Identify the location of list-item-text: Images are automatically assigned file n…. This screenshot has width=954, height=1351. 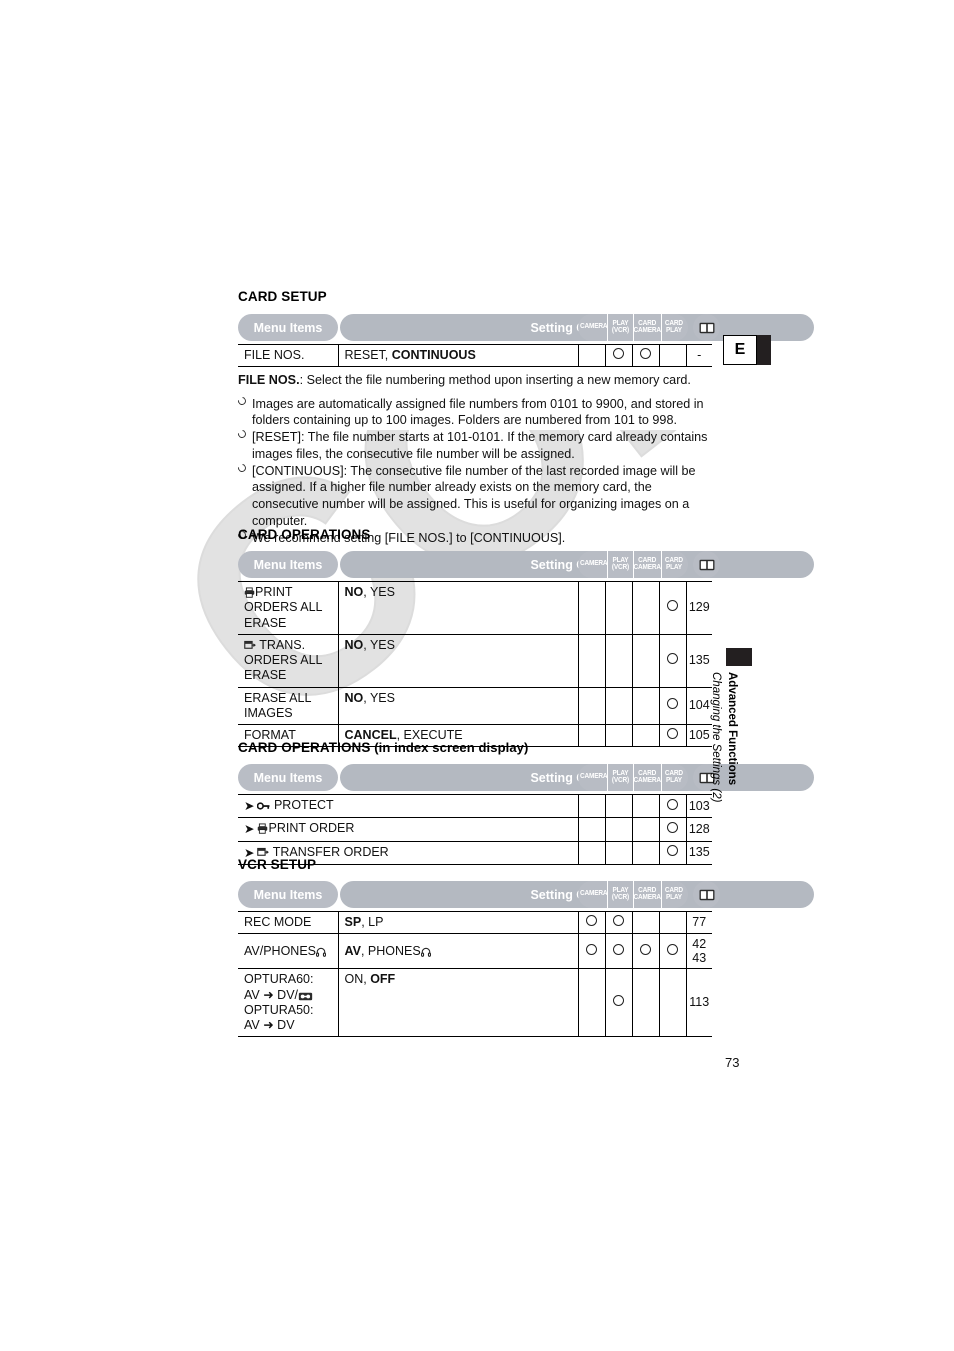
(478, 412).